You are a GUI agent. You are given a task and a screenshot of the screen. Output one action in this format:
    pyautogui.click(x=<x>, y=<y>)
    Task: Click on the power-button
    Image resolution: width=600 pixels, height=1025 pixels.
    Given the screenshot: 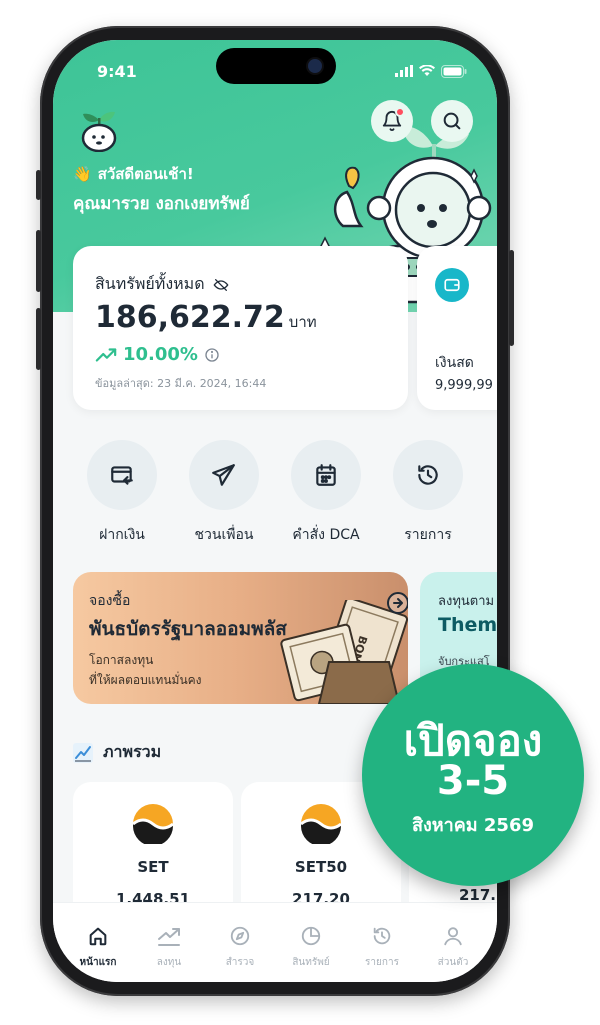 What is the action you would take?
    pyautogui.click(x=511, y=298)
    